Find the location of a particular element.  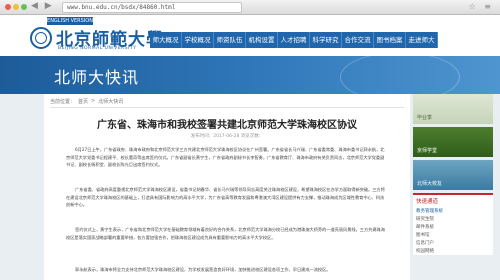

nav-item: 图书档案 is located at coordinates (390, 40).